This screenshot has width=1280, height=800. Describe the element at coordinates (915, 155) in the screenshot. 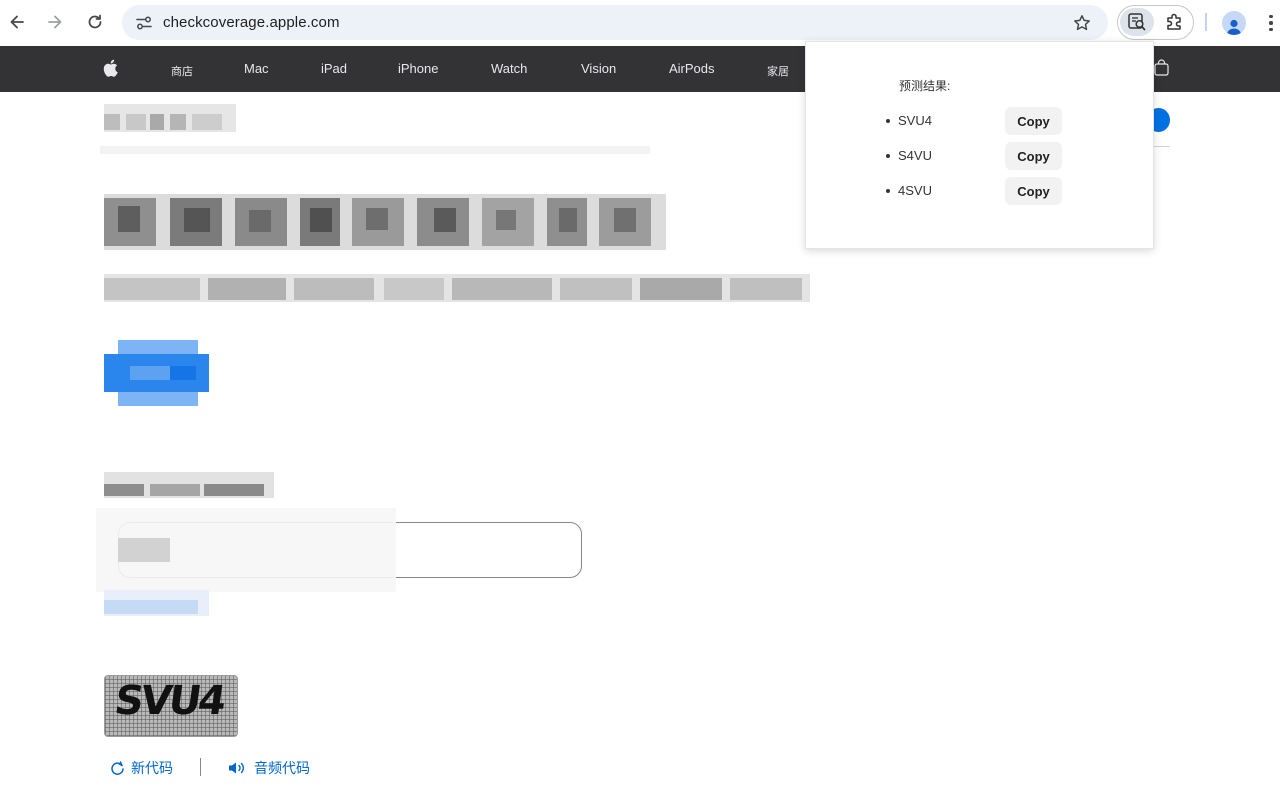

I see `result-code: S4VU` at that location.